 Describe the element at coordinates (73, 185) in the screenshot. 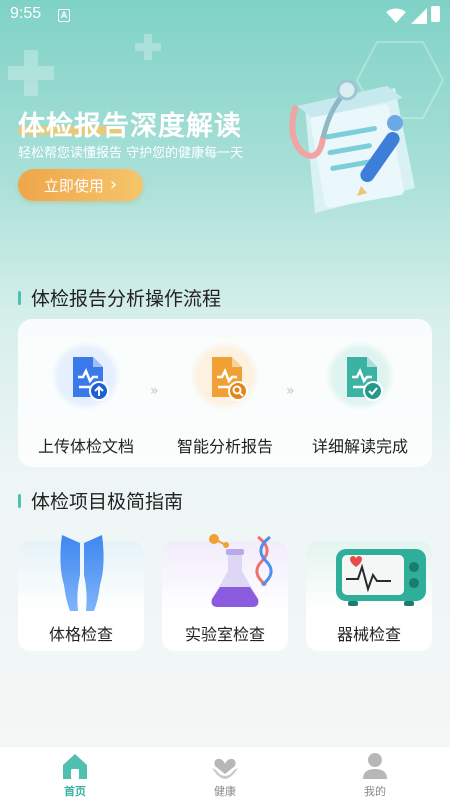

I see `use-now-label: 立即使用` at that location.